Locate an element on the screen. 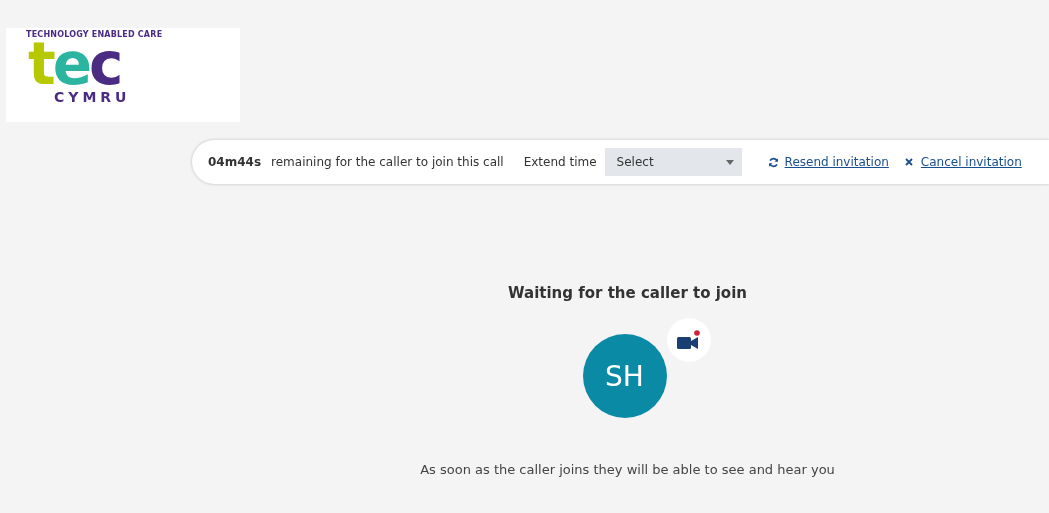 The height and width of the screenshot is (513, 1049). extend-time-select: Select is located at coordinates (673, 162).